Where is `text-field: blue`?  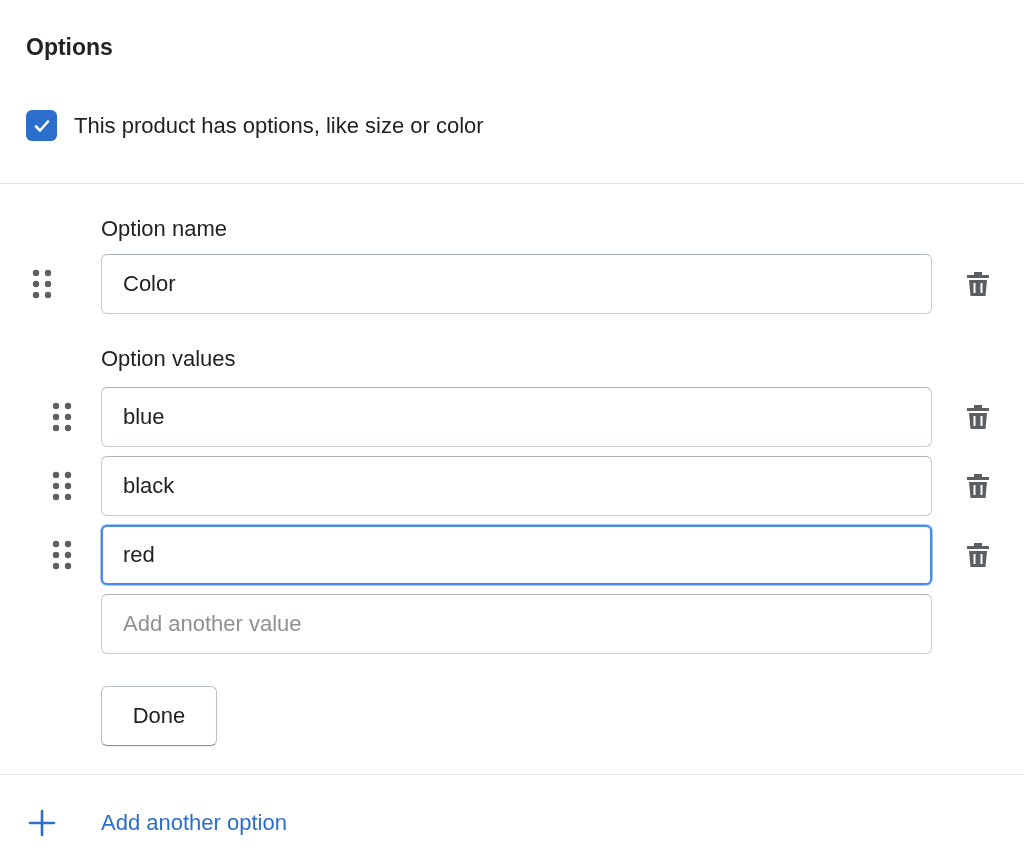
text-field: blue is located at coordinates (516, 417).